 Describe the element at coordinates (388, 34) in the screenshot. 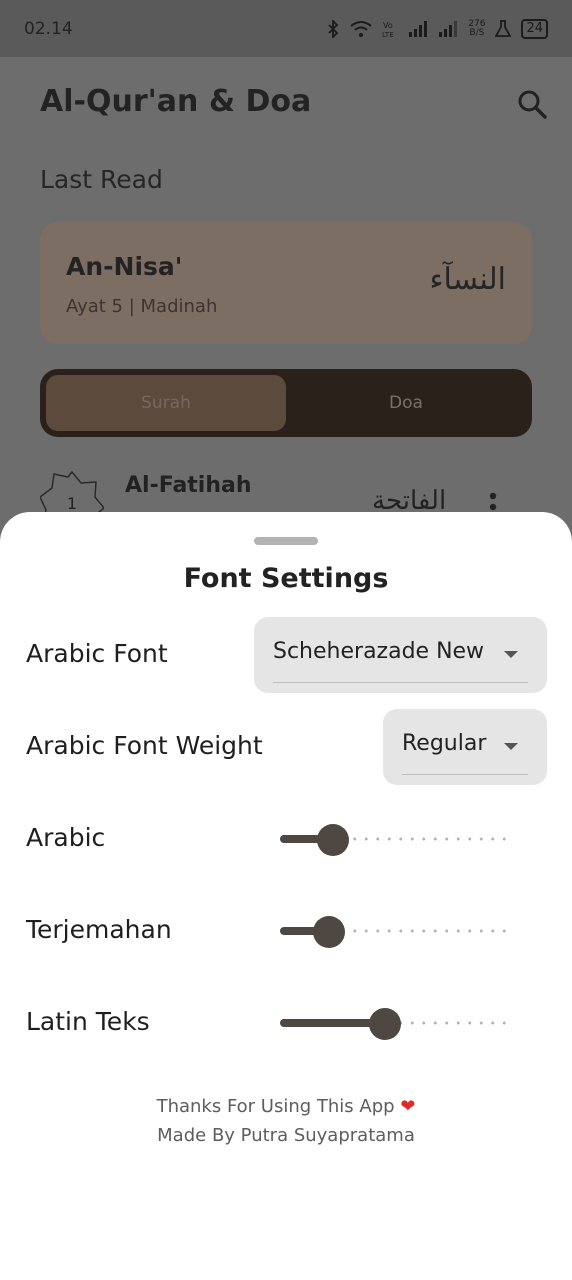

I see `svg-text: LTE` at that location.